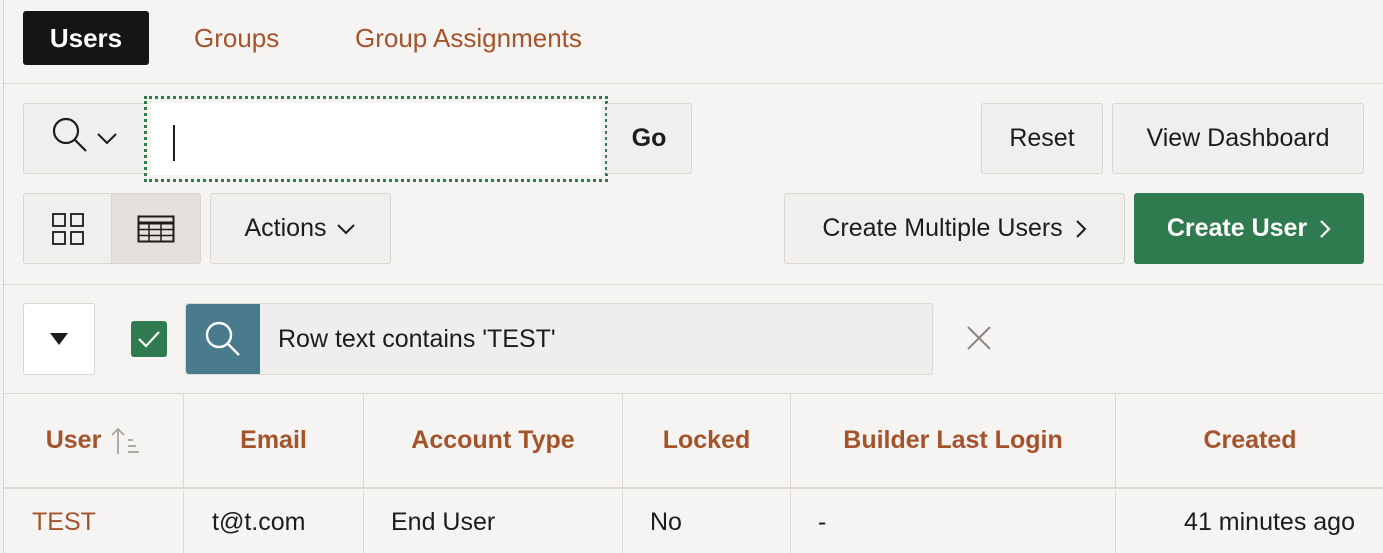 The height and width of the screenshot is (553, 1383). What do you see at coordinates (94, 522) in the screenshot?
I see `cell-user-link: TEST` at bounding box center [94, 522].